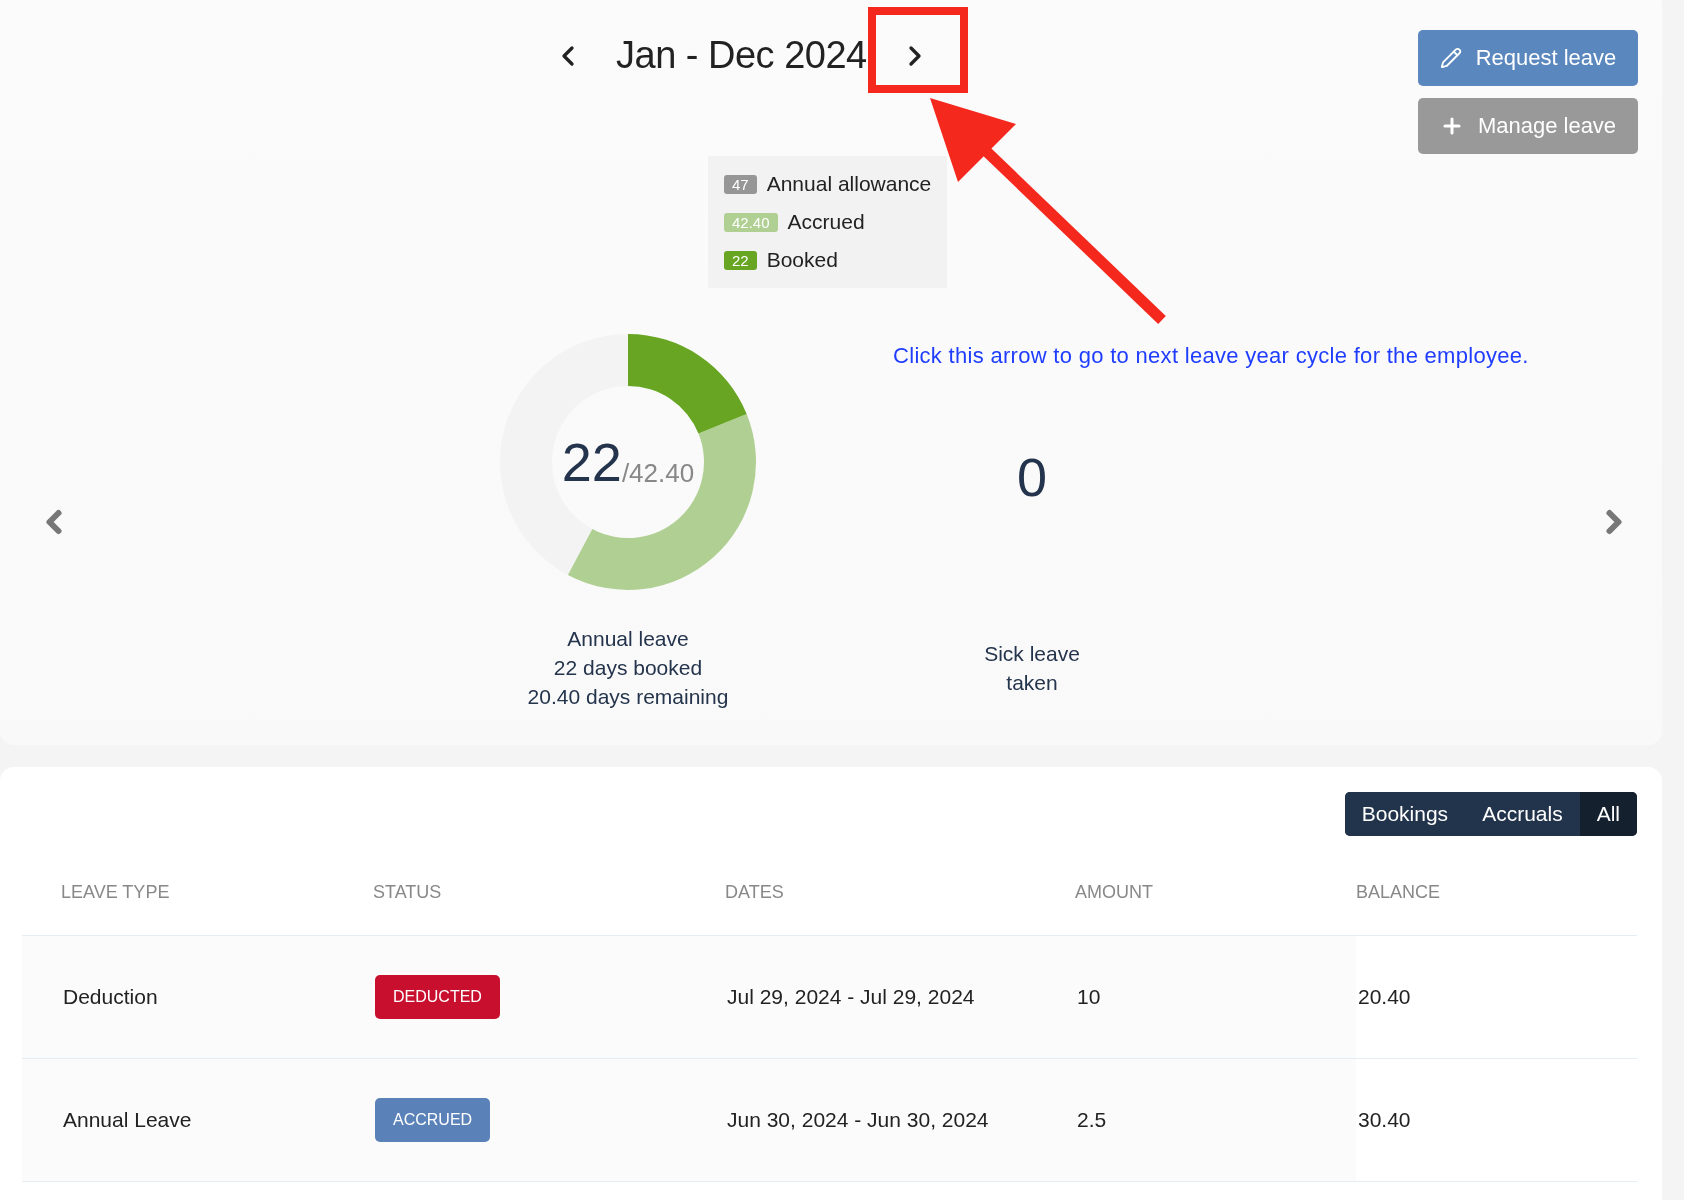  I want to click on table-cell: Jul 29, 2024 - Jul 29, 2024, so click(900, 997).